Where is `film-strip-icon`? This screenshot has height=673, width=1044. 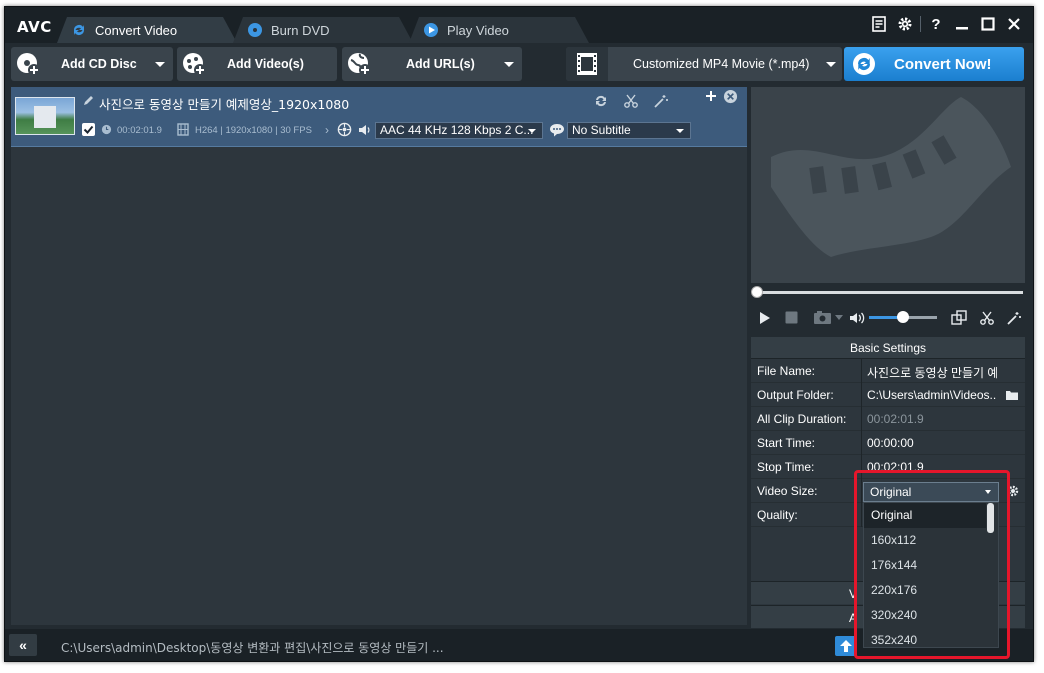
film-strip-icon is located at coordinates (587, 64).